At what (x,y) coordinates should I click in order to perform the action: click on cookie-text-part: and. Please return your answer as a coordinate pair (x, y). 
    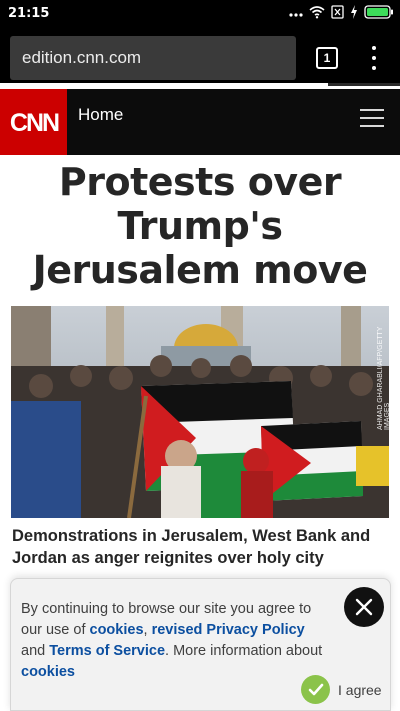
    Looking at the image, I should click on (35, 651).